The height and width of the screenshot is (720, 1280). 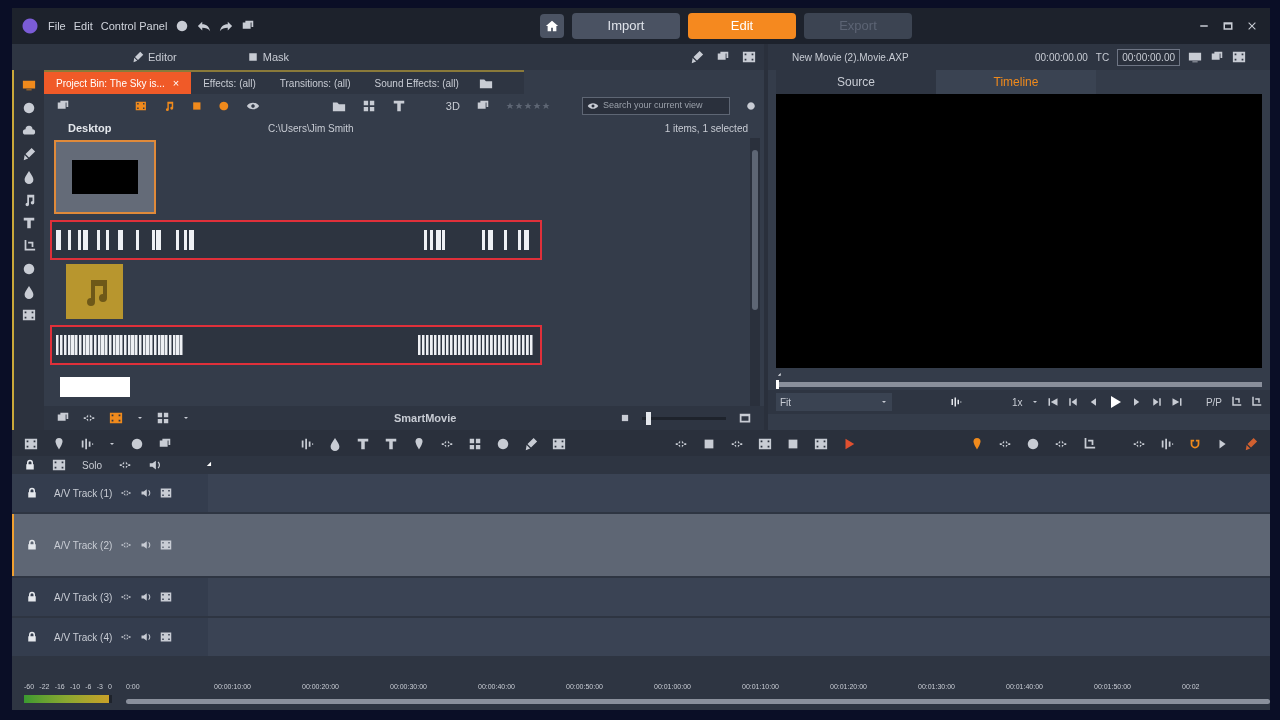 What do you see at coordinates (777, 384) in the screenshot?
I see `scrub-handle` at bounding box center [777, 384].